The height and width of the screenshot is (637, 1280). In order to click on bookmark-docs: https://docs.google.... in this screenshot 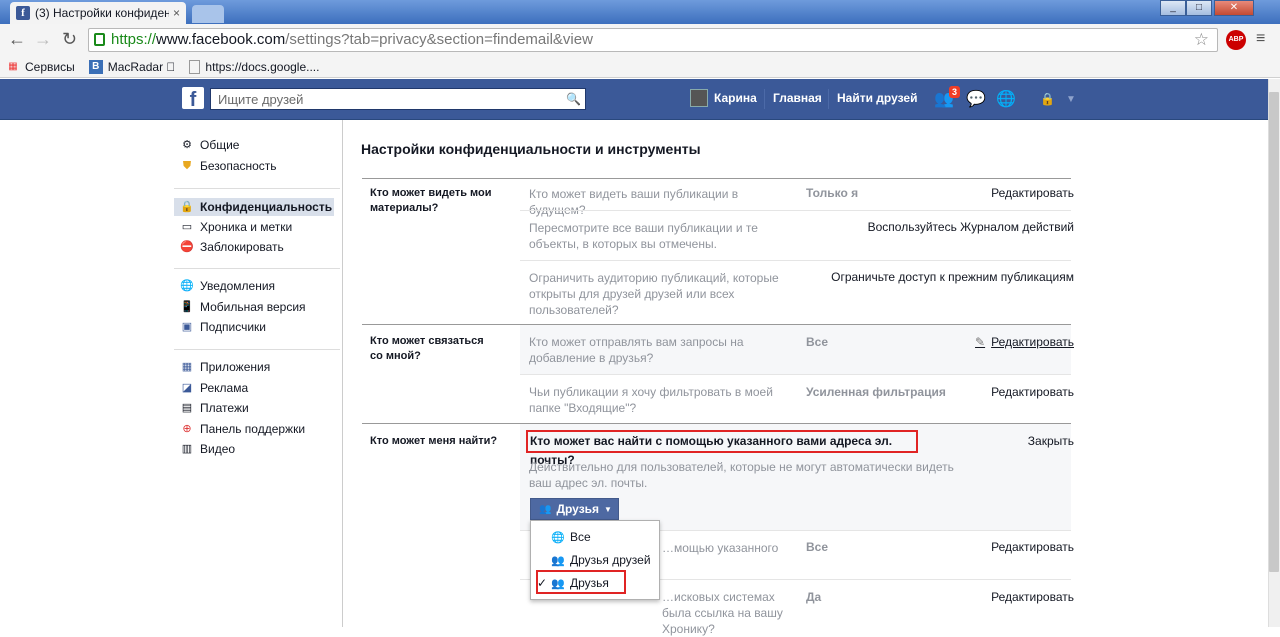, I will do `click(254, 66)`.